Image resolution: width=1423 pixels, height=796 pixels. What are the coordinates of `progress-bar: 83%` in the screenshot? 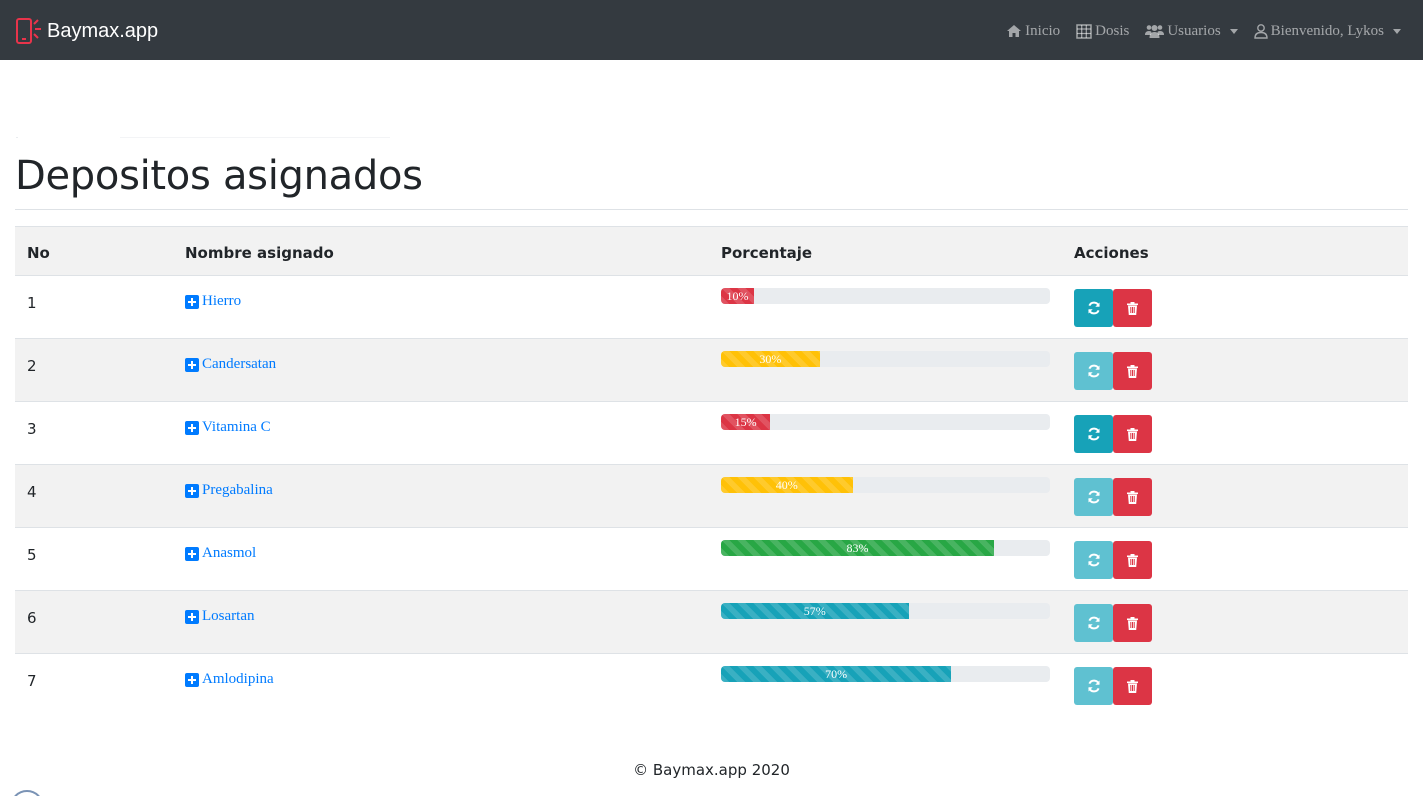 It's located at (858, 548).